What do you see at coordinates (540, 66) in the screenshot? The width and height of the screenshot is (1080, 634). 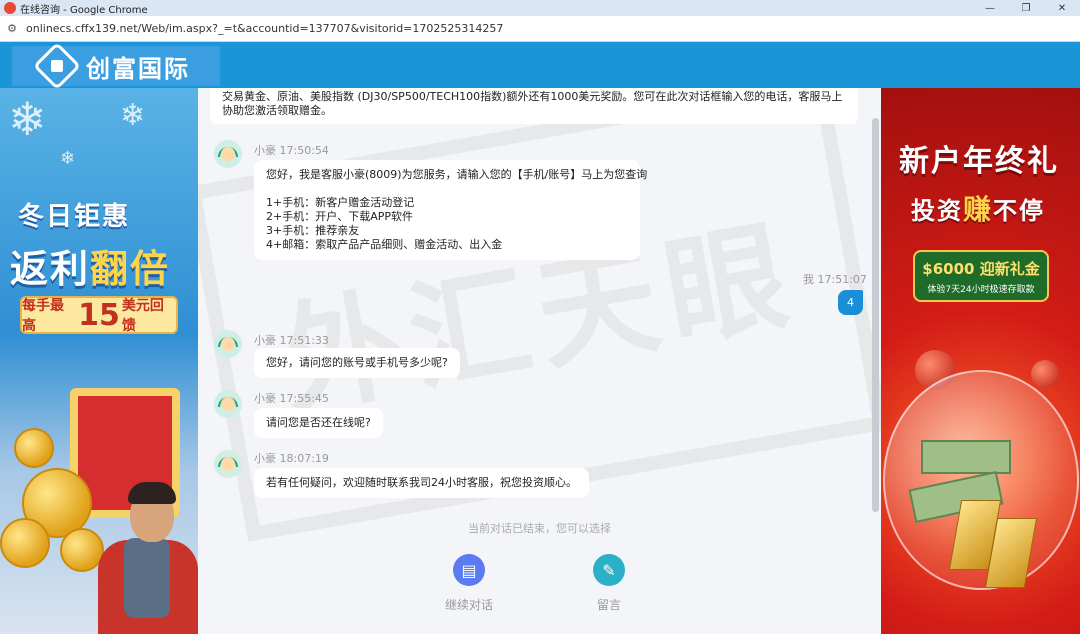 I see `site-header: 创富国际` at bounding box center [540, 66].